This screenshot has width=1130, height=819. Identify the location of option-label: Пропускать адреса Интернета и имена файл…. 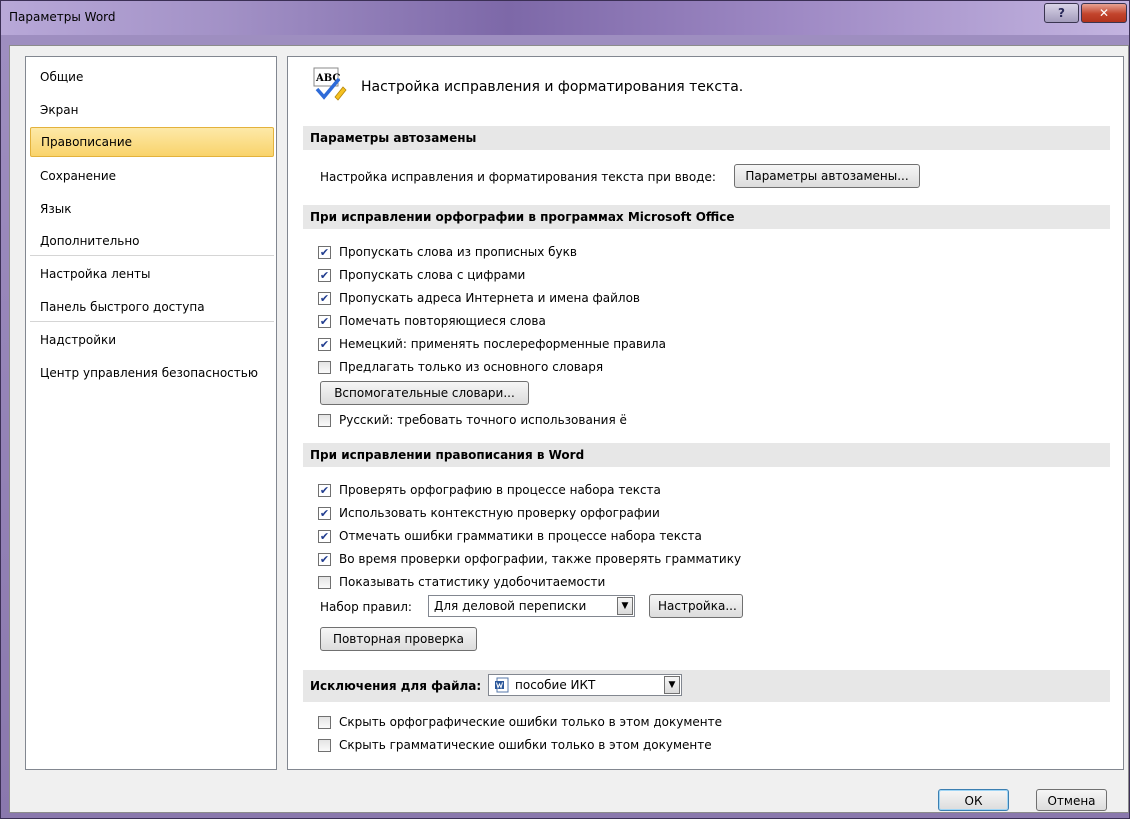
(489, 298).